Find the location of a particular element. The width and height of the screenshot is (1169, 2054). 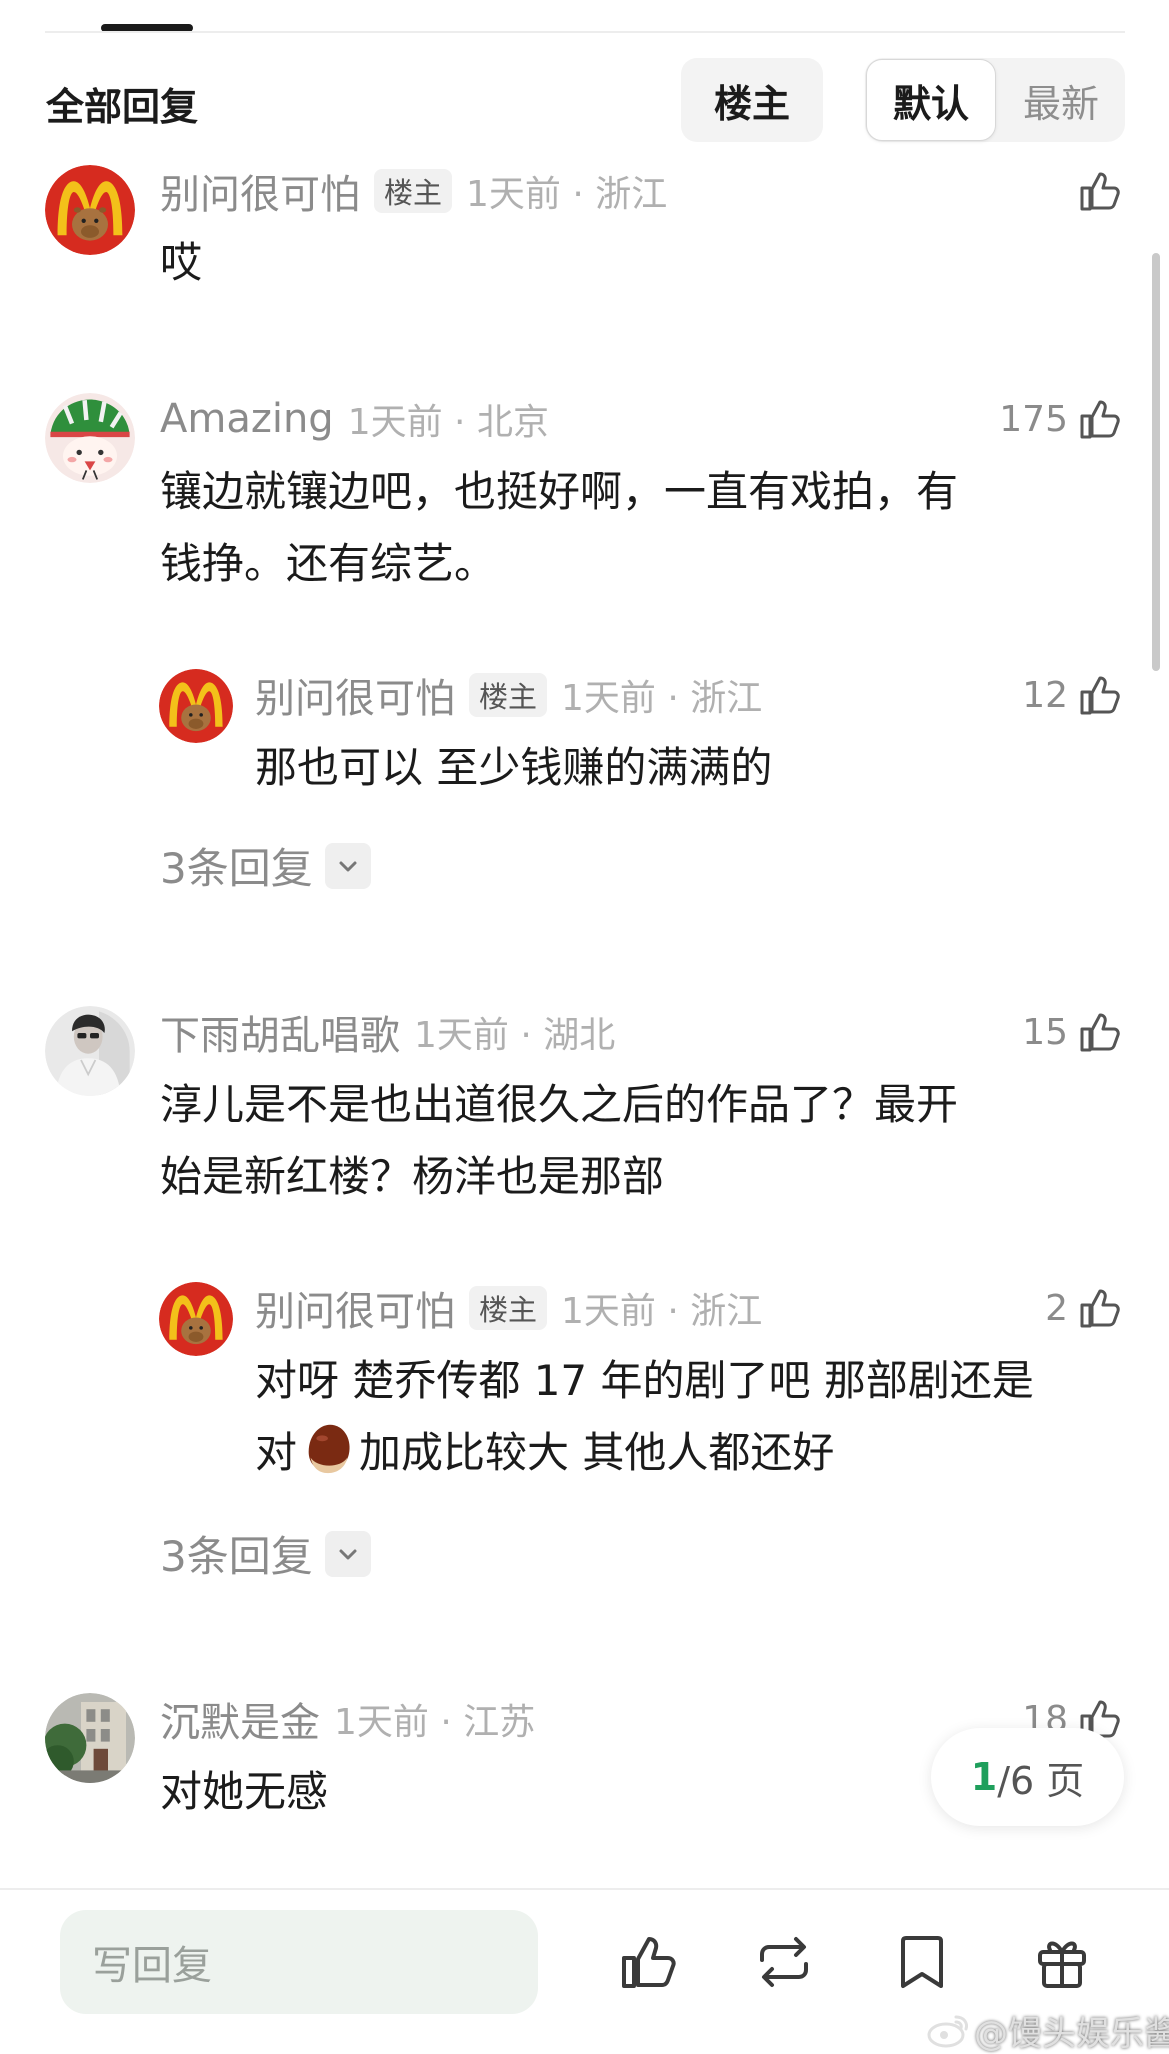

comment-meta: 沉默是金 1天前 · 江苏 is located at coordinates (348, 1720).